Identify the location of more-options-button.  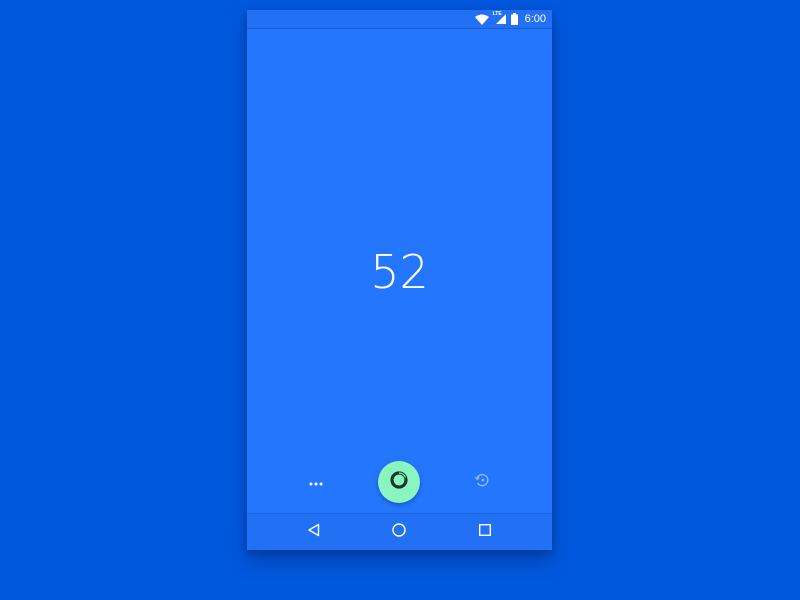
(316, 482).